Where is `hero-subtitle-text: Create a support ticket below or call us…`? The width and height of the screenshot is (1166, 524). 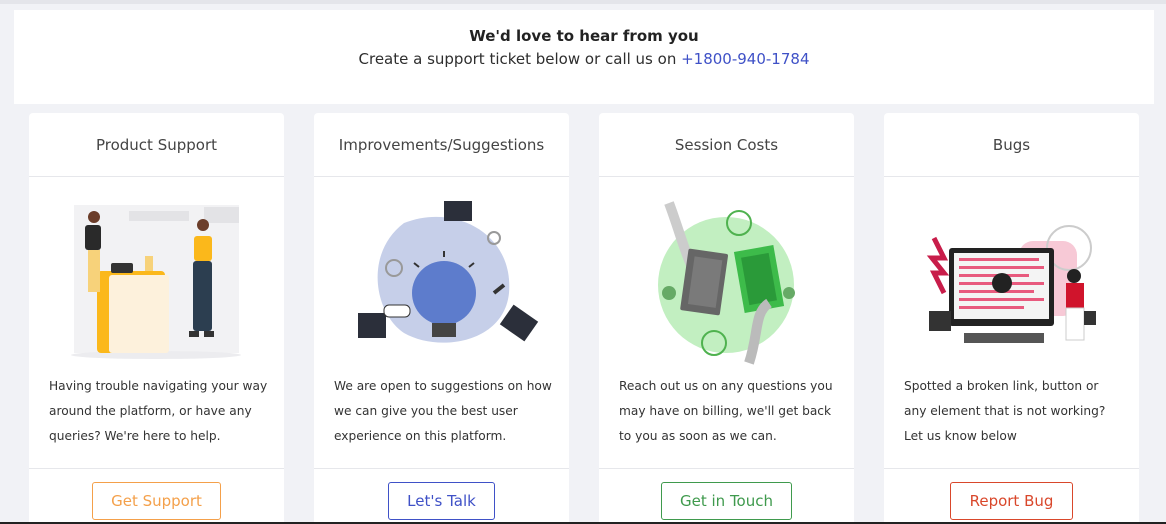 hero-subtitle-text: Create a support ticket below or call us… is located at coordinates (517, 59).